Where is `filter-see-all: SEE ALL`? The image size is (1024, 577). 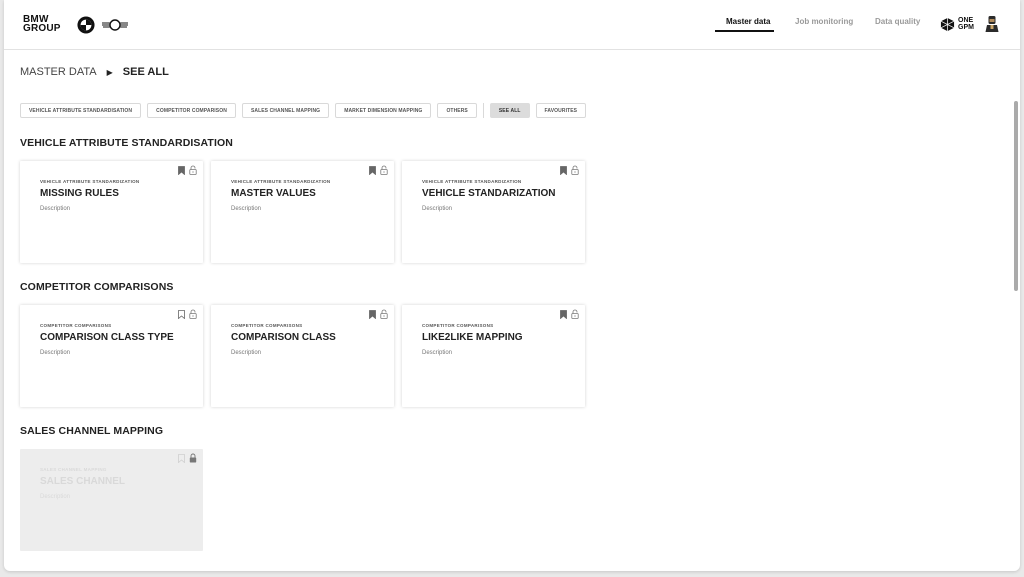 filter-see-all: SEE ALL is located at coordinates (509, 110).